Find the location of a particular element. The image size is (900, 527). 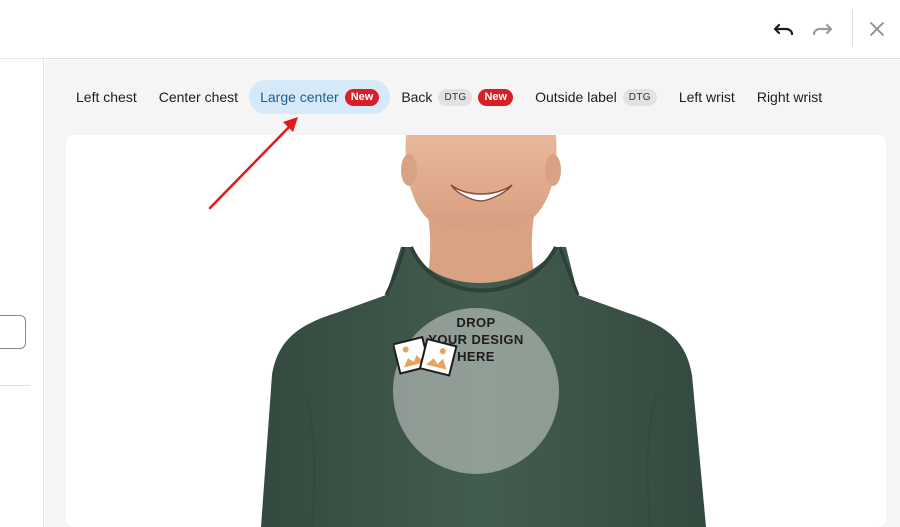

tab-label: Right wrist is located at coordinates (789, 97).